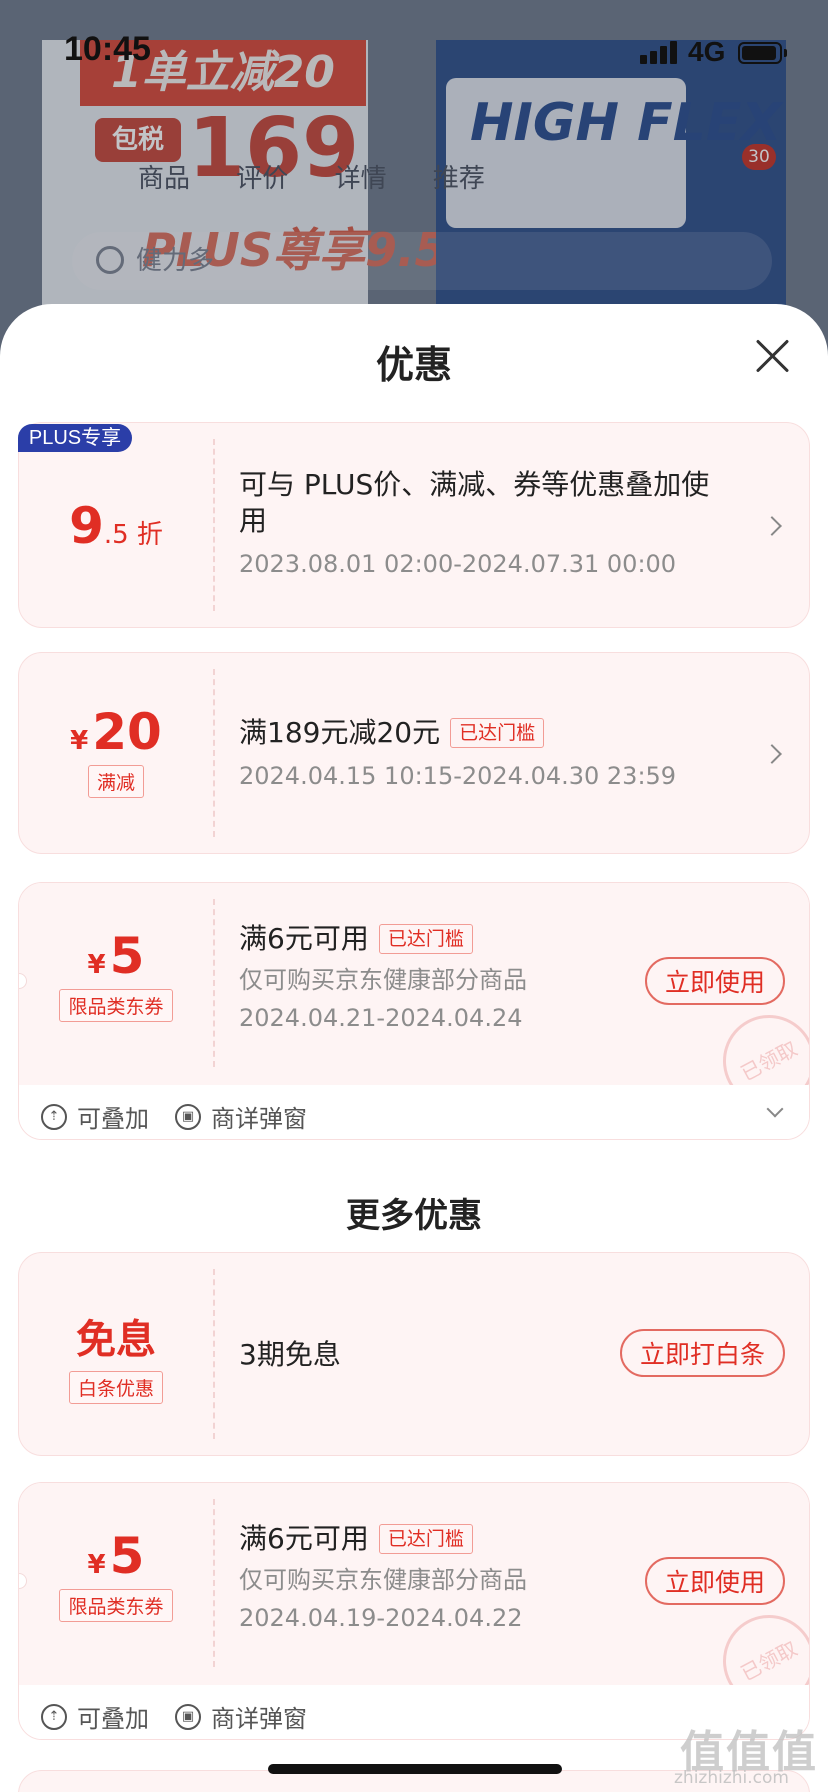 Image resolution: width=828 pixels, height=1792 pixels. Describe the element at coordinates (115, 1387) in the screenshot. I see `offer-type-tag: 白条优惠` at that location.